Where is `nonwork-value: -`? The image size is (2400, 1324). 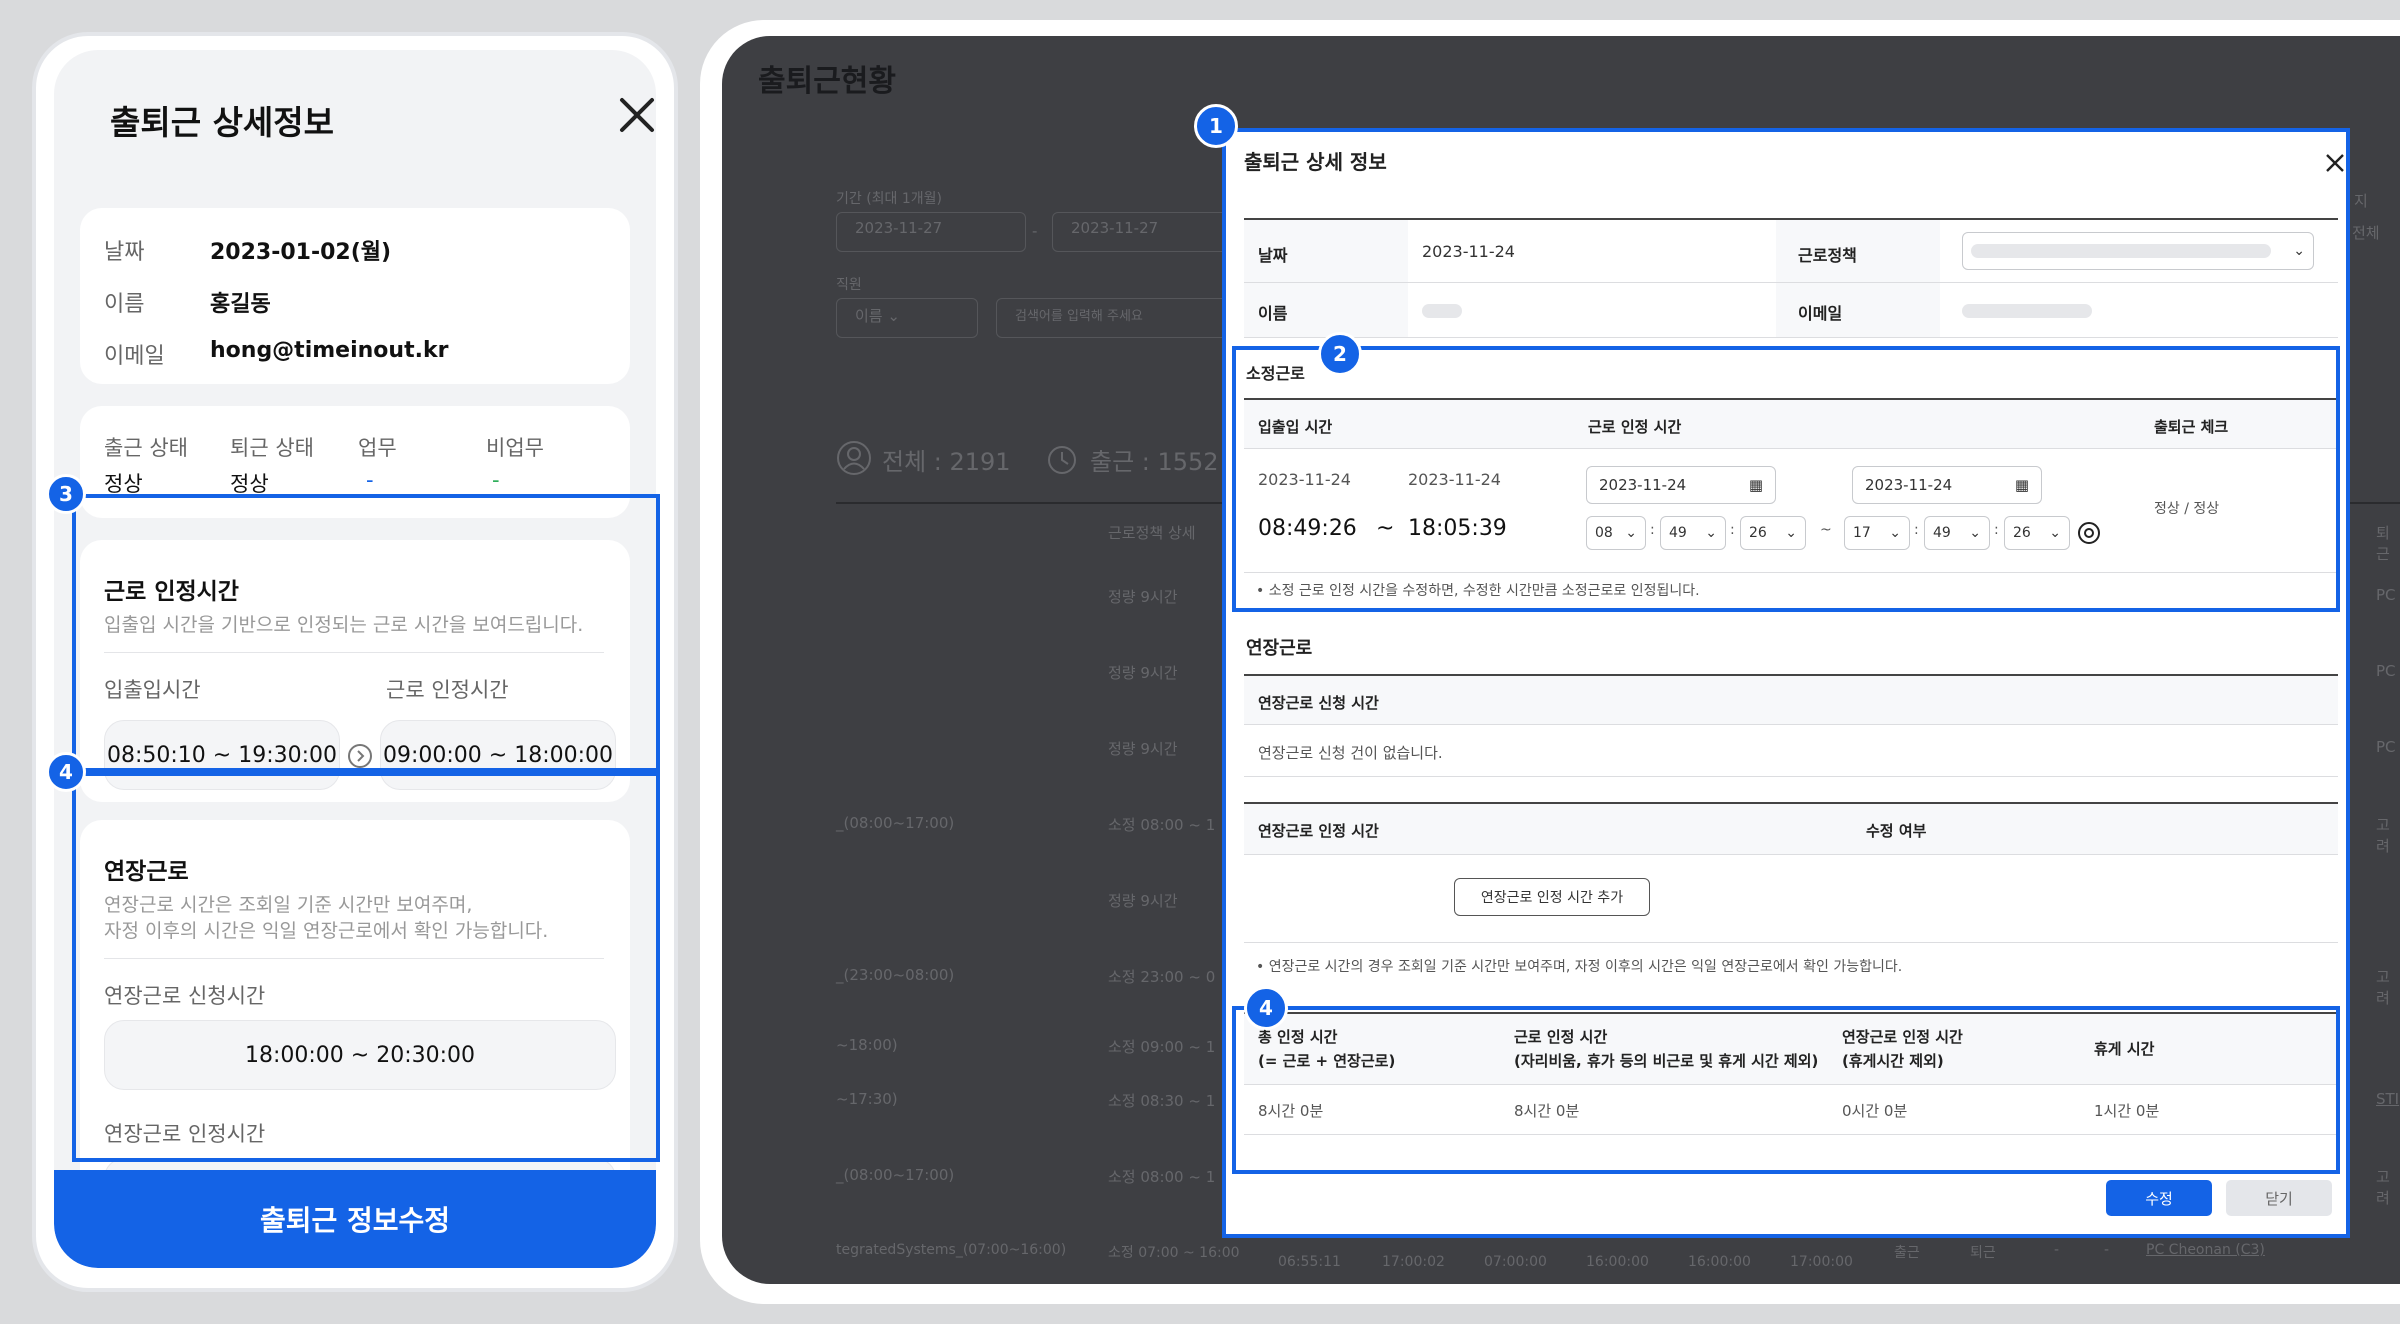 nonwork-value: - is located at coordinates (496, 480).